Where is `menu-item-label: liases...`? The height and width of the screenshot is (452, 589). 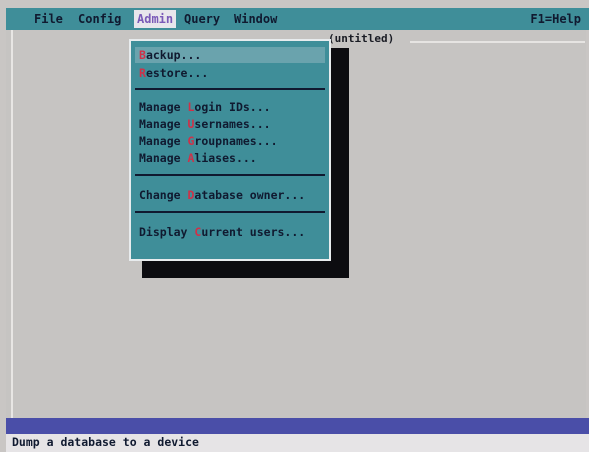
menu-item-label: liases... is located at coordinates (225, 158).